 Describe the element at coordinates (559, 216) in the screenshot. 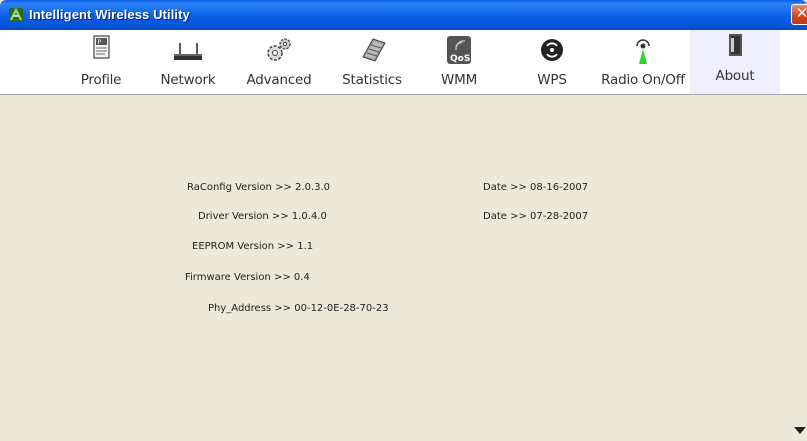

I see `driver-date-value: 07-28-2007` at that location.